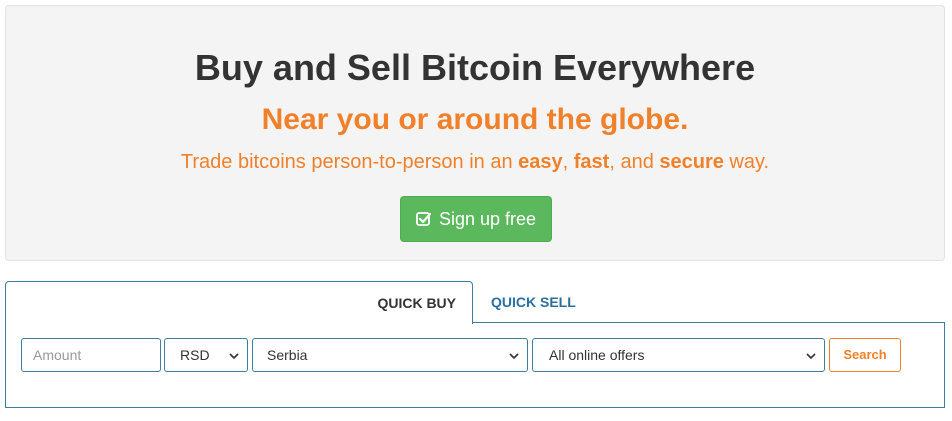  I want to click on payment-method-value: All online offers, so click(597, 355).